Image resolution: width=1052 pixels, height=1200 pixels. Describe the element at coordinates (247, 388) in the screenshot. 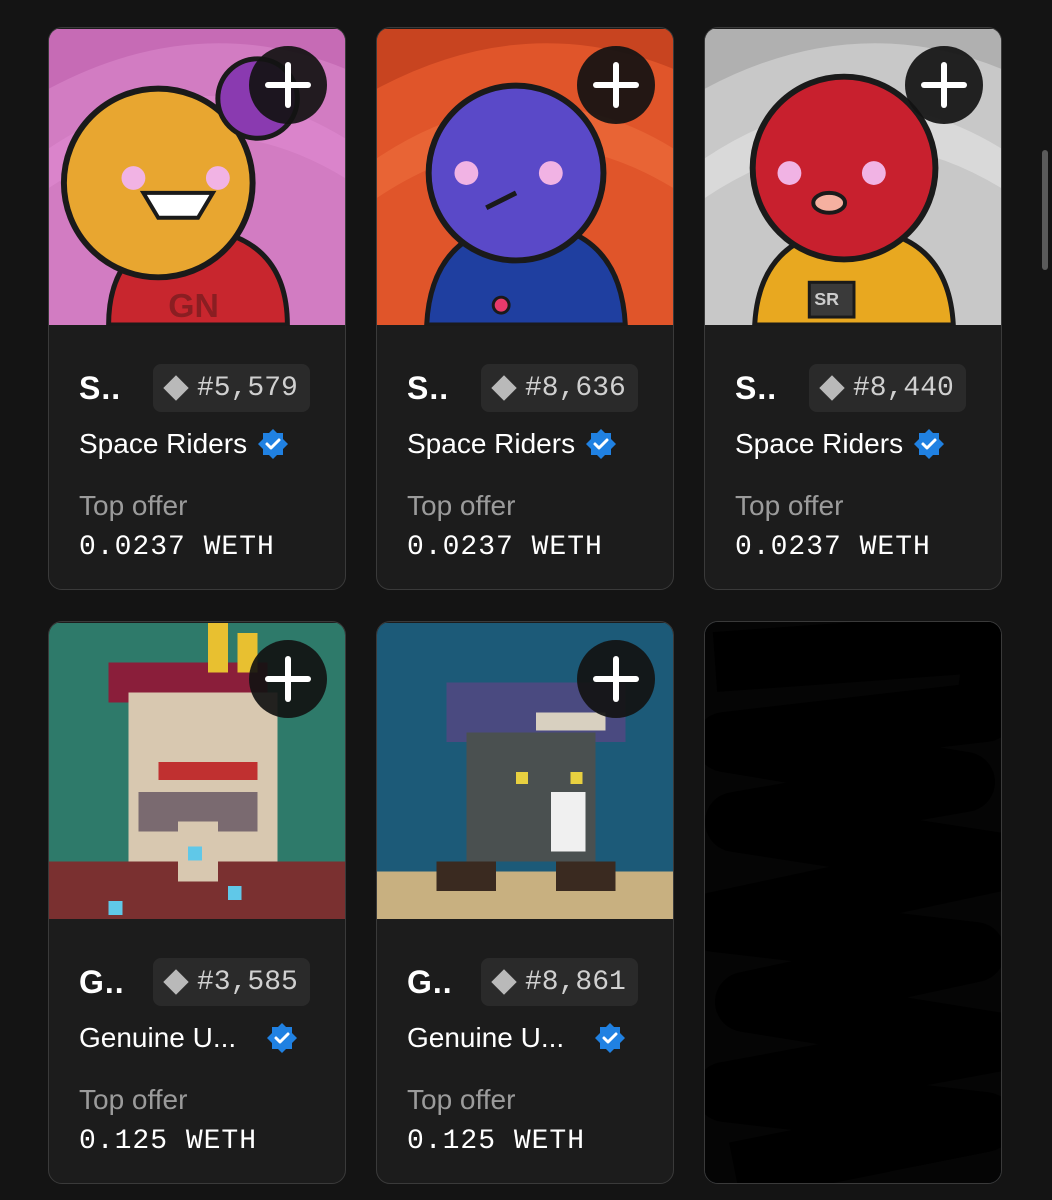

I see `token-id: #5,579` at that location.